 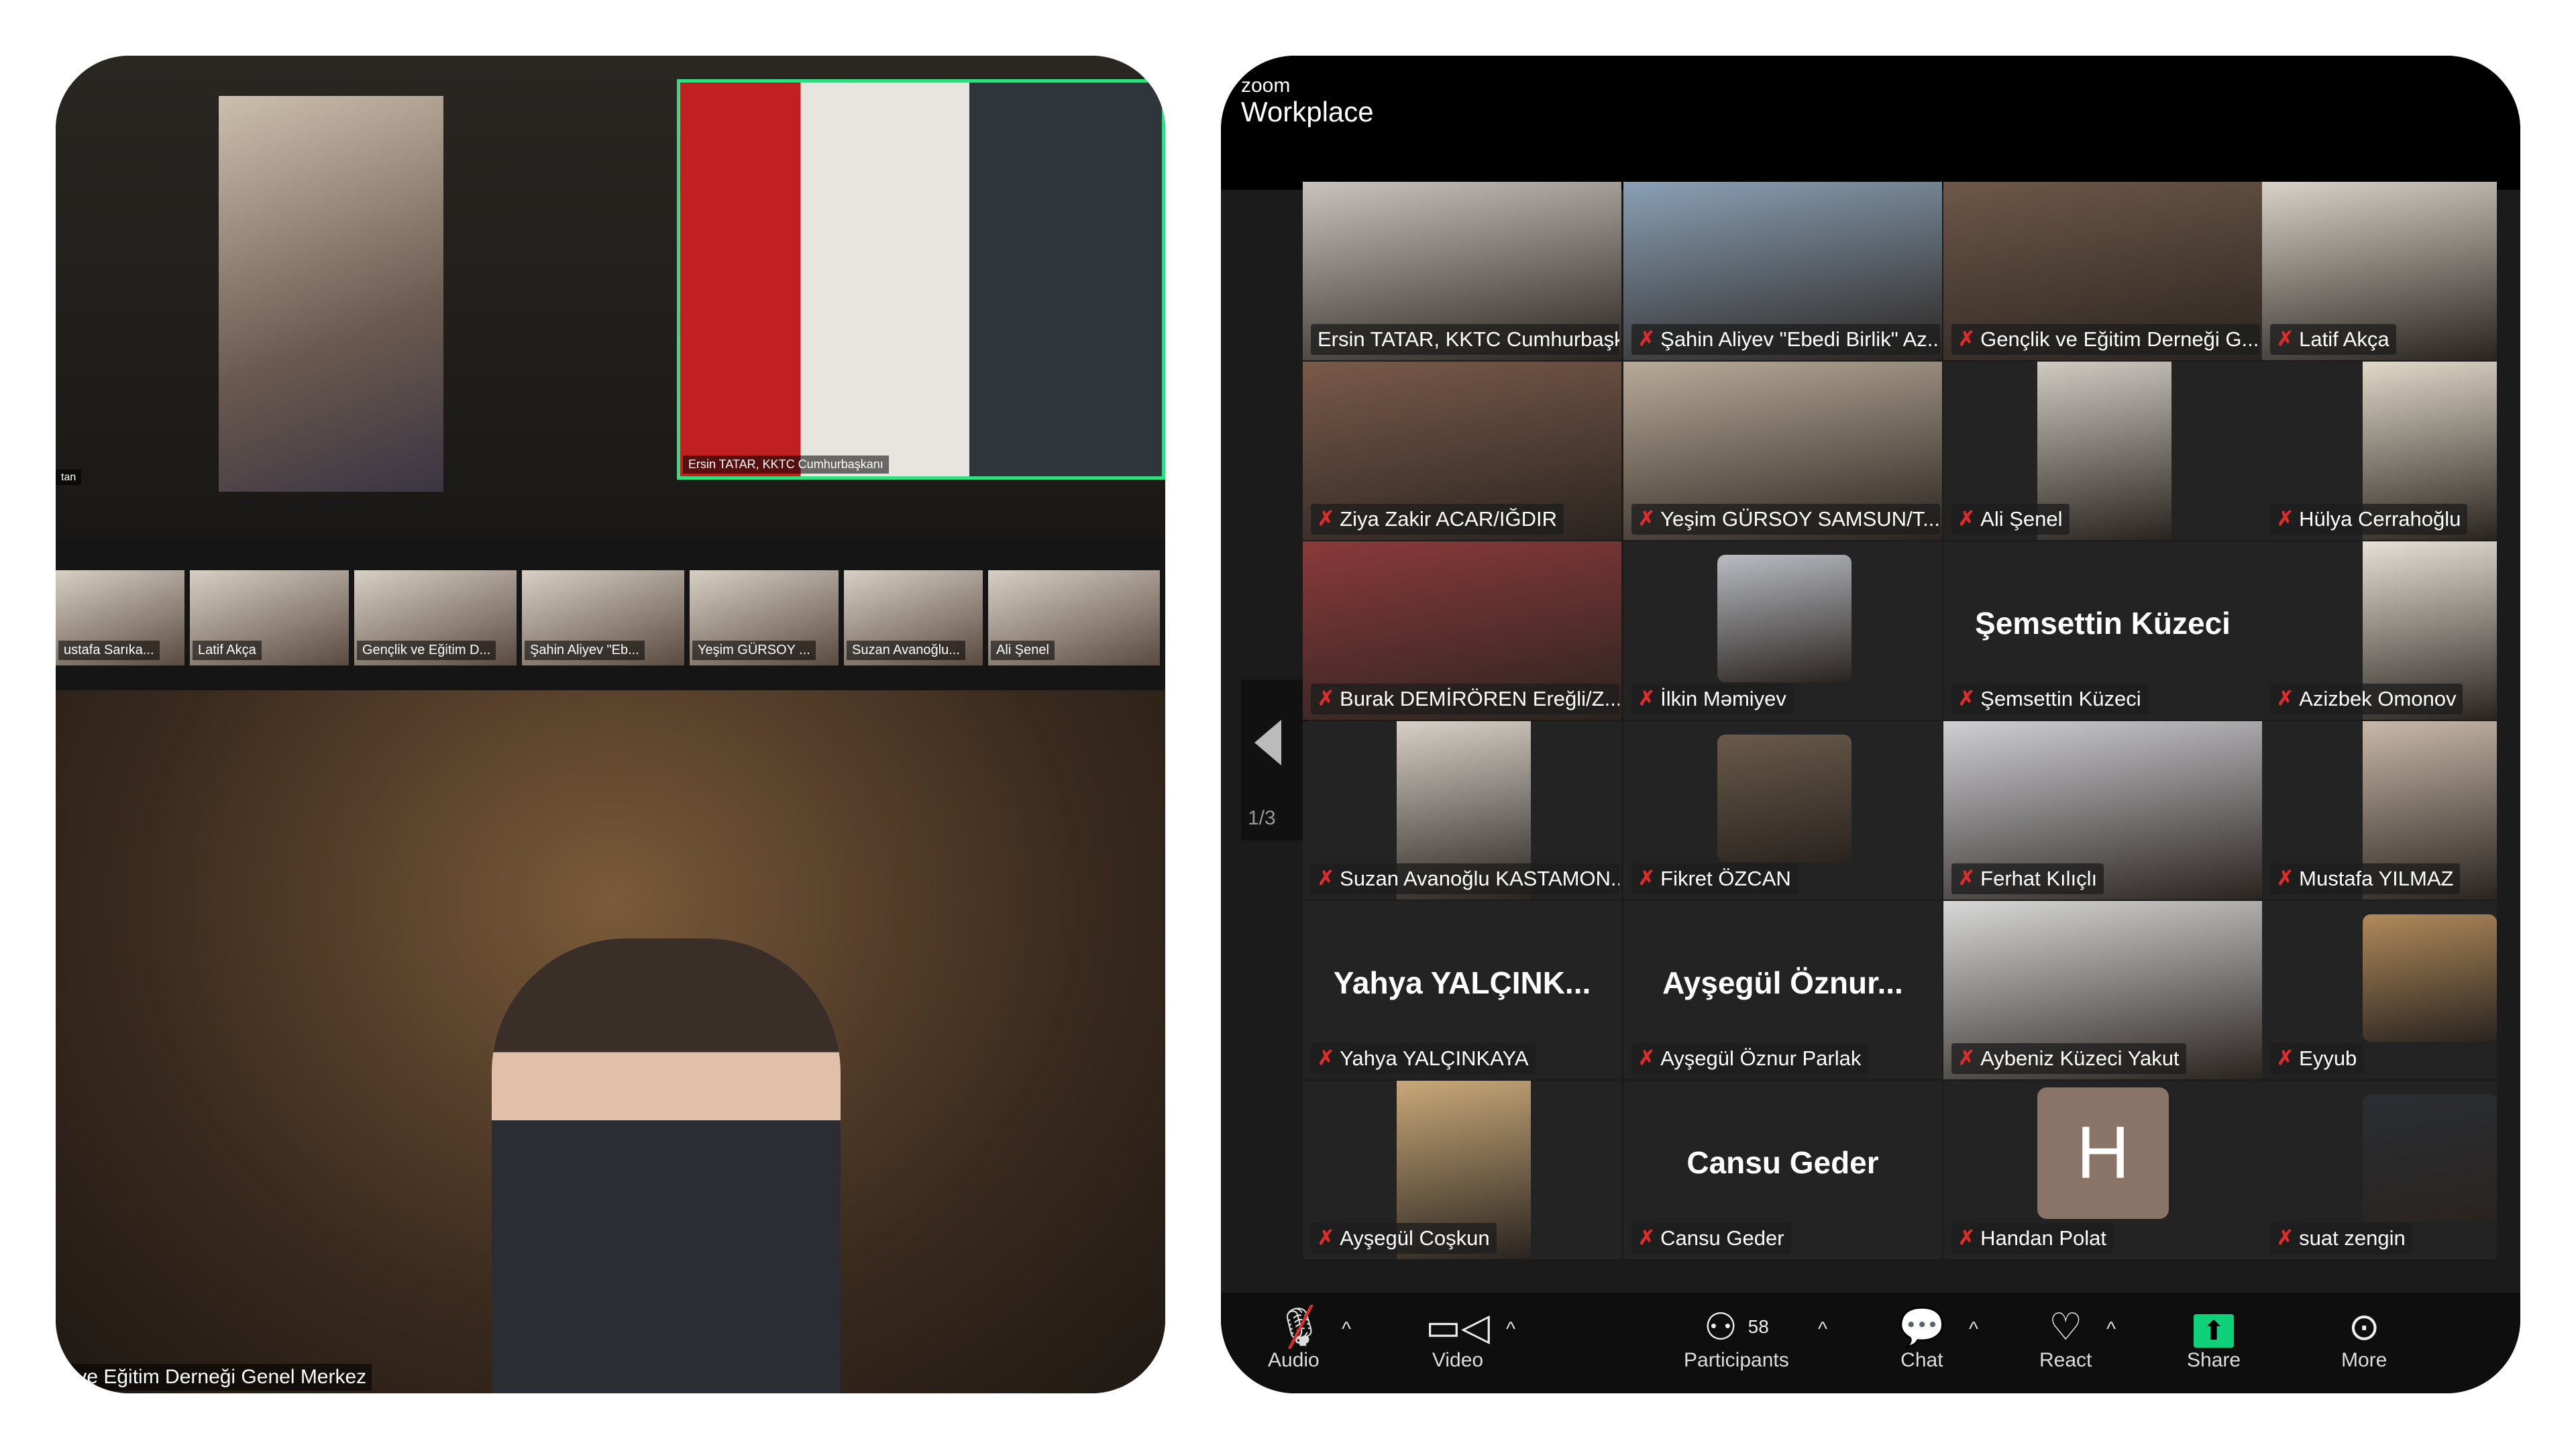 What do you see at coordinates (2065, 1338) in the screenshot?
I see `react-button: ♡ React` at bounding box center [2065, 1338].